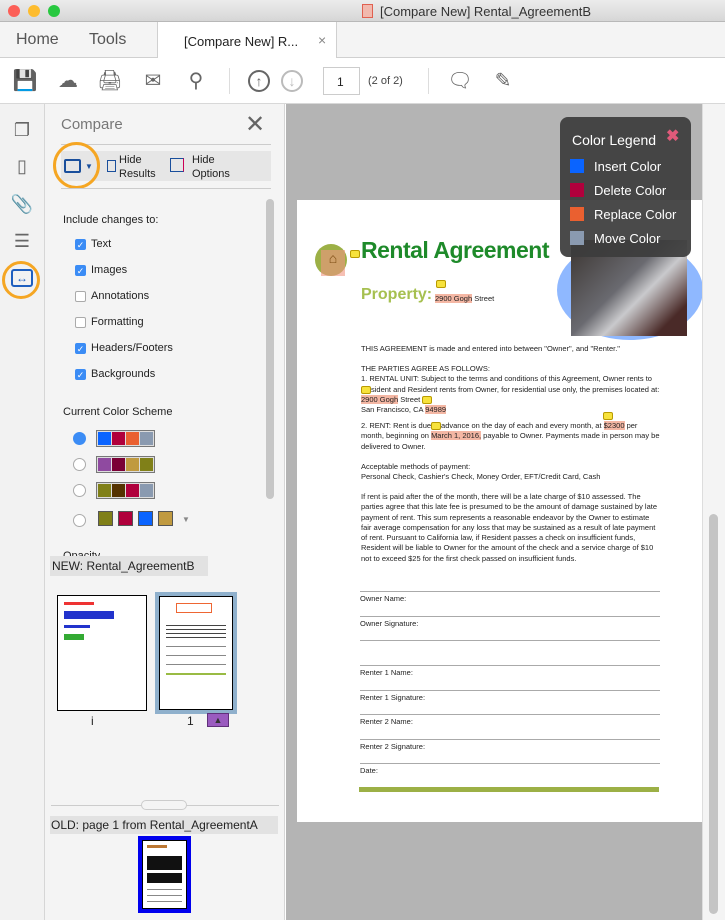 This screenshot has height=920, width=725. What do you see at coordinates (80, 322) in the screenshot?
I see `checkbox-formatting` at bounding box center [80, 322].